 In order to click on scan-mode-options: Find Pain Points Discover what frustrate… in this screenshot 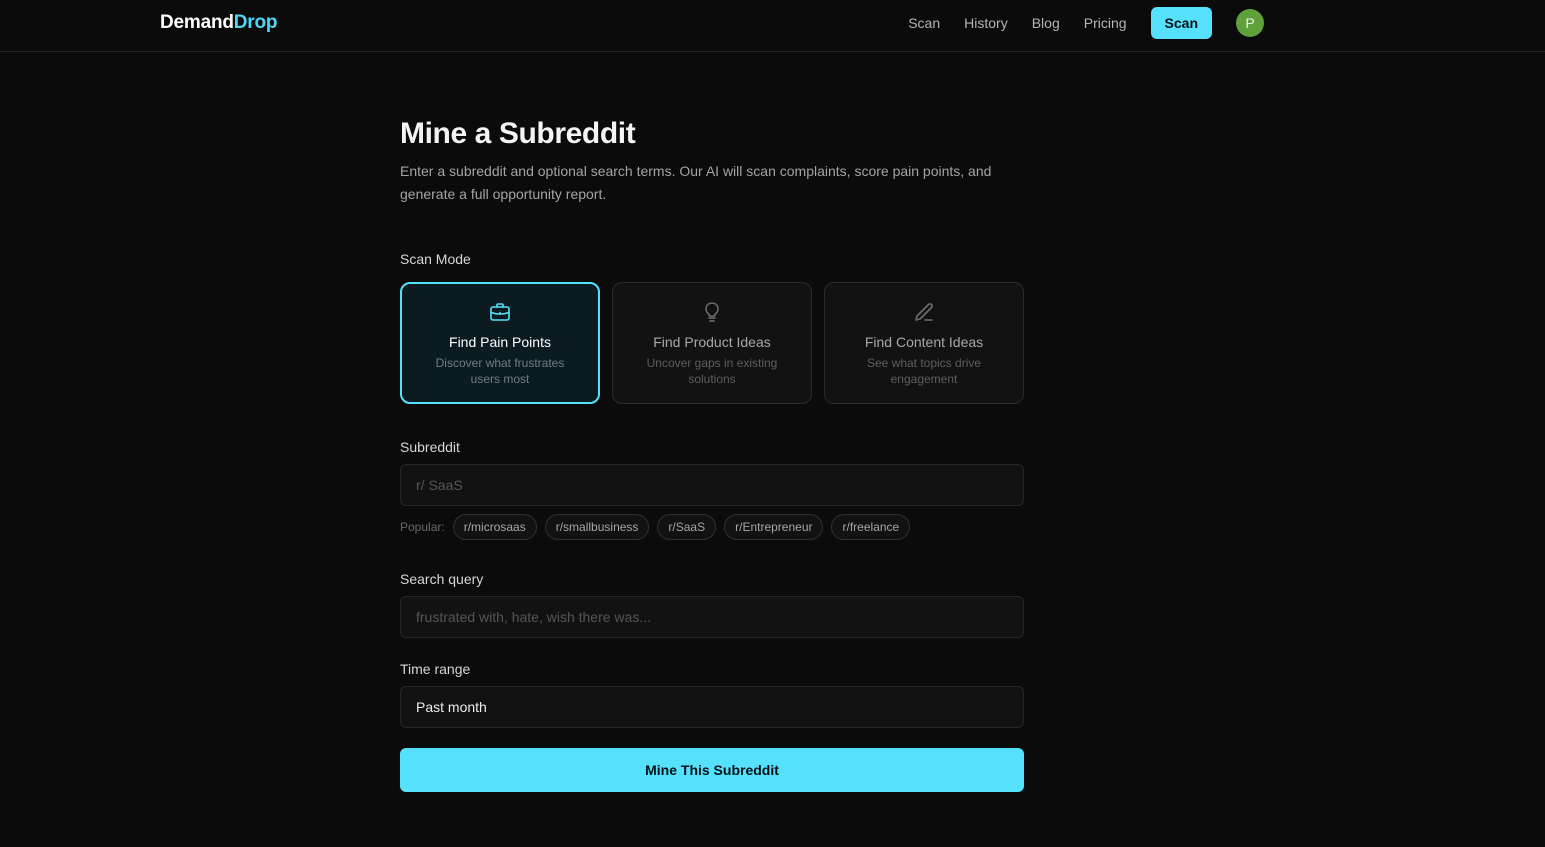, I will do `click(712, 343)`.